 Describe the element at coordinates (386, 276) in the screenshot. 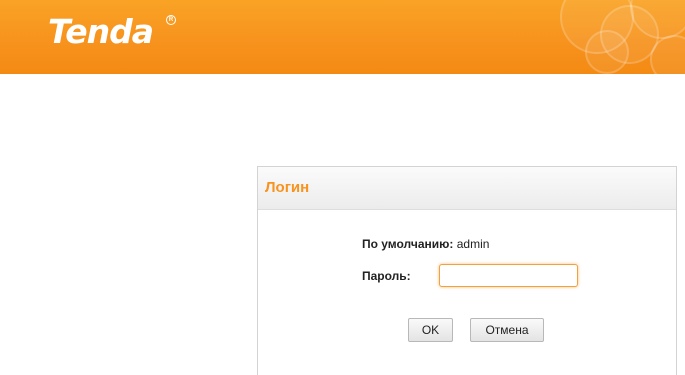

I see `password-label: Пароль:` at that location.